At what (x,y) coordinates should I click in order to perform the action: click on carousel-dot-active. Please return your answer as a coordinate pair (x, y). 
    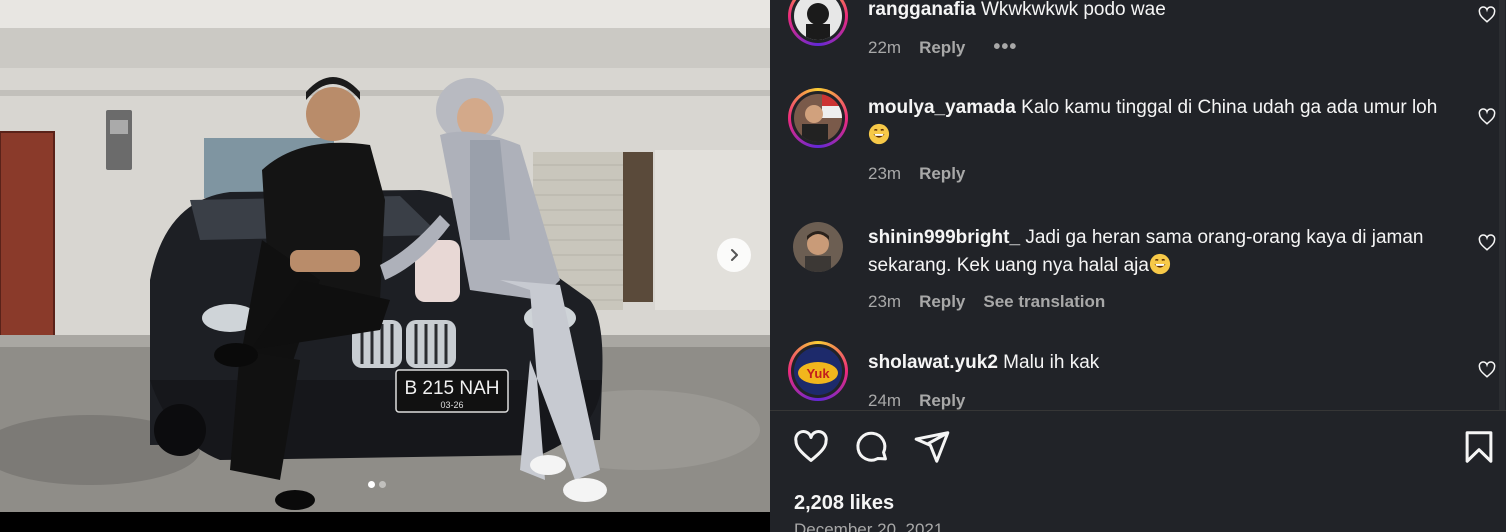
    Looking at the image, I should click on (371, 484).